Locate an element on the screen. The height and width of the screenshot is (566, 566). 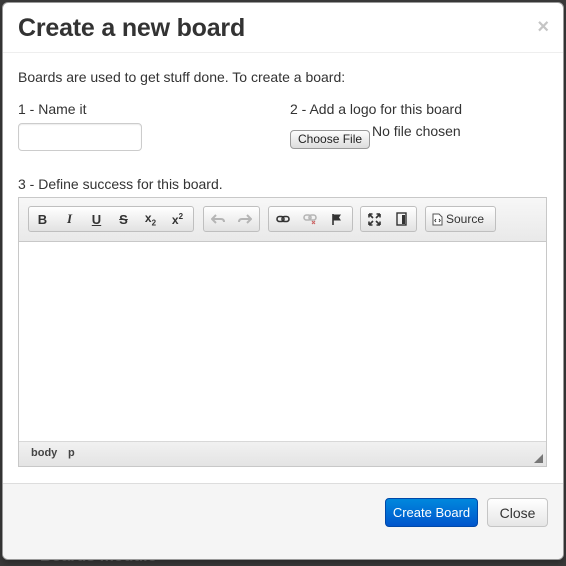
source-button: Source is located at coordinates (458, 219).